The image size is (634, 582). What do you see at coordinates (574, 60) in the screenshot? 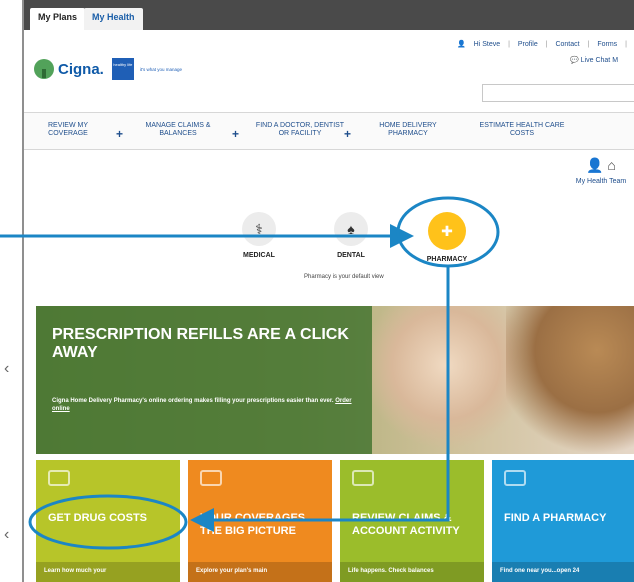
I see `chat-icon: 💬` at bounding box center [574, 60].